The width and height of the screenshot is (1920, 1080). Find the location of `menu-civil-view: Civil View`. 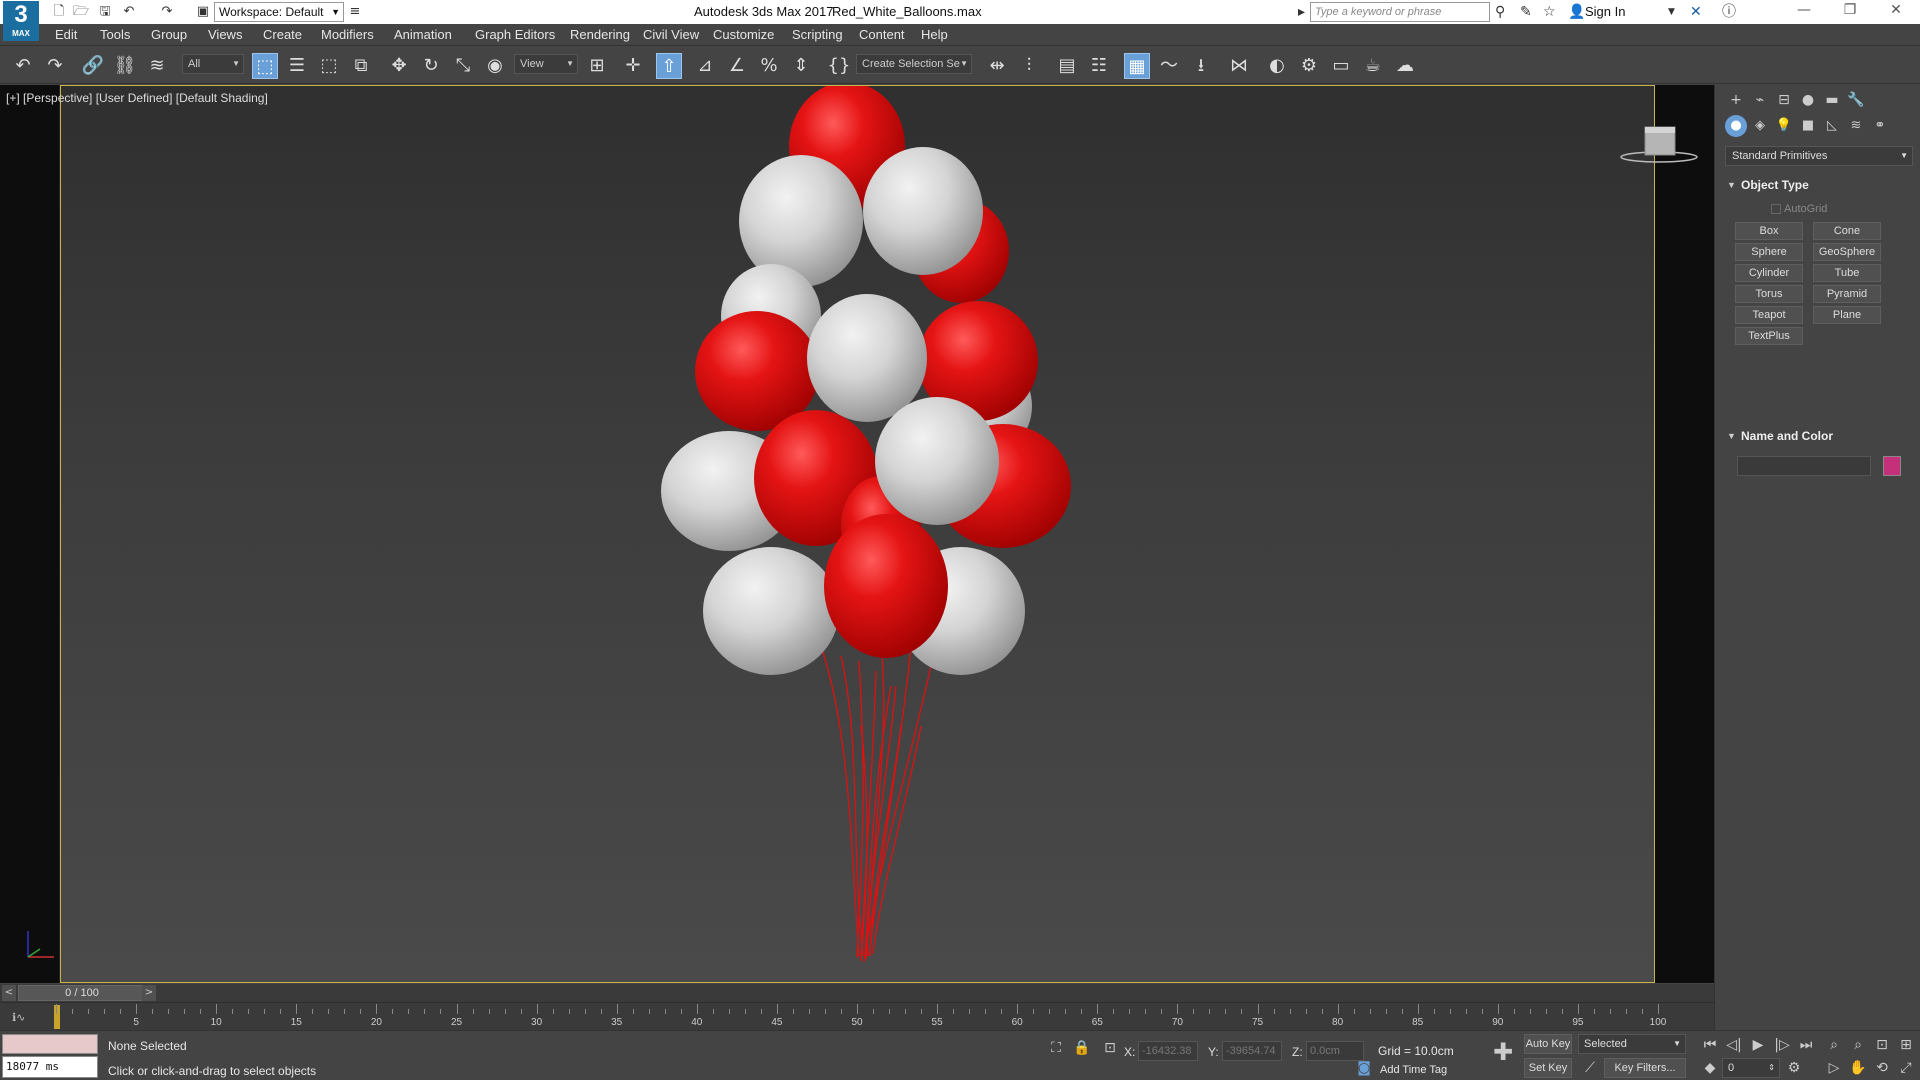

menu-civil-view: Civil View is located at coordinates (671, 34).